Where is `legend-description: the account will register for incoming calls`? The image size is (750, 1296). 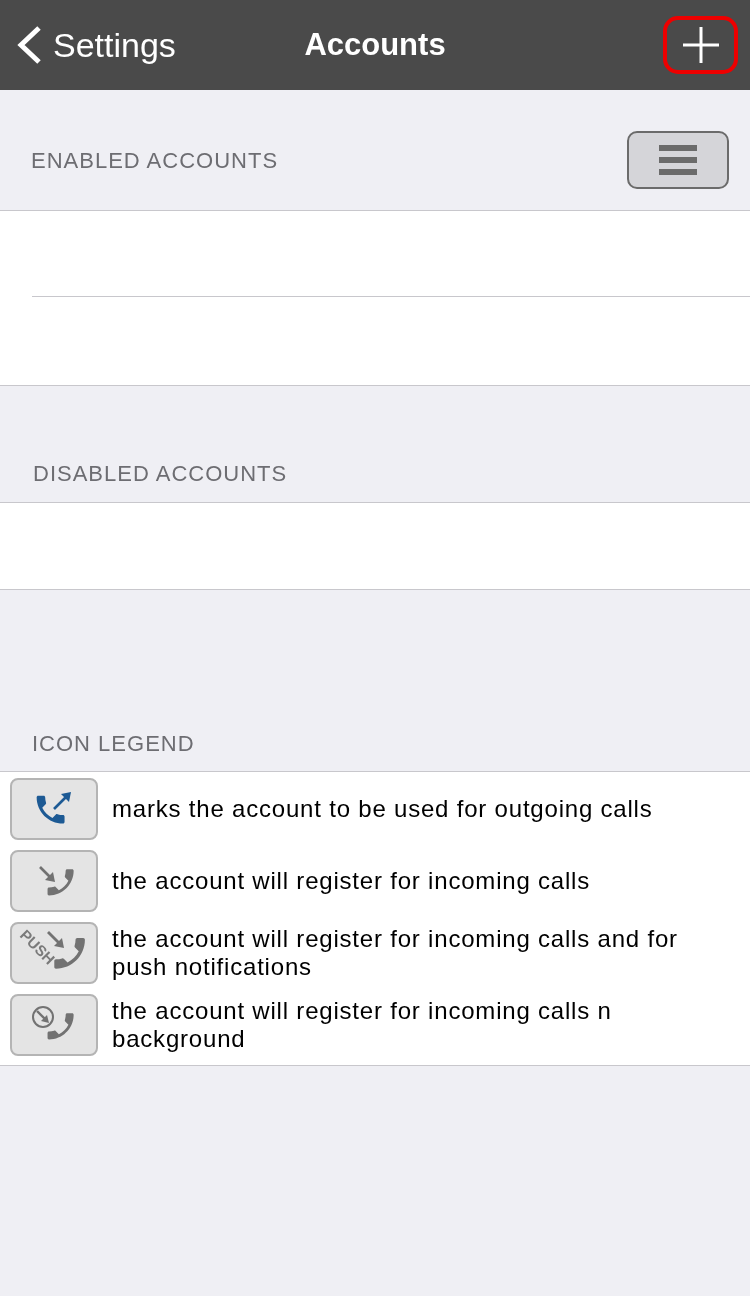
legend-description: the account will register for incoming calls is located at coordinates (352, 881).